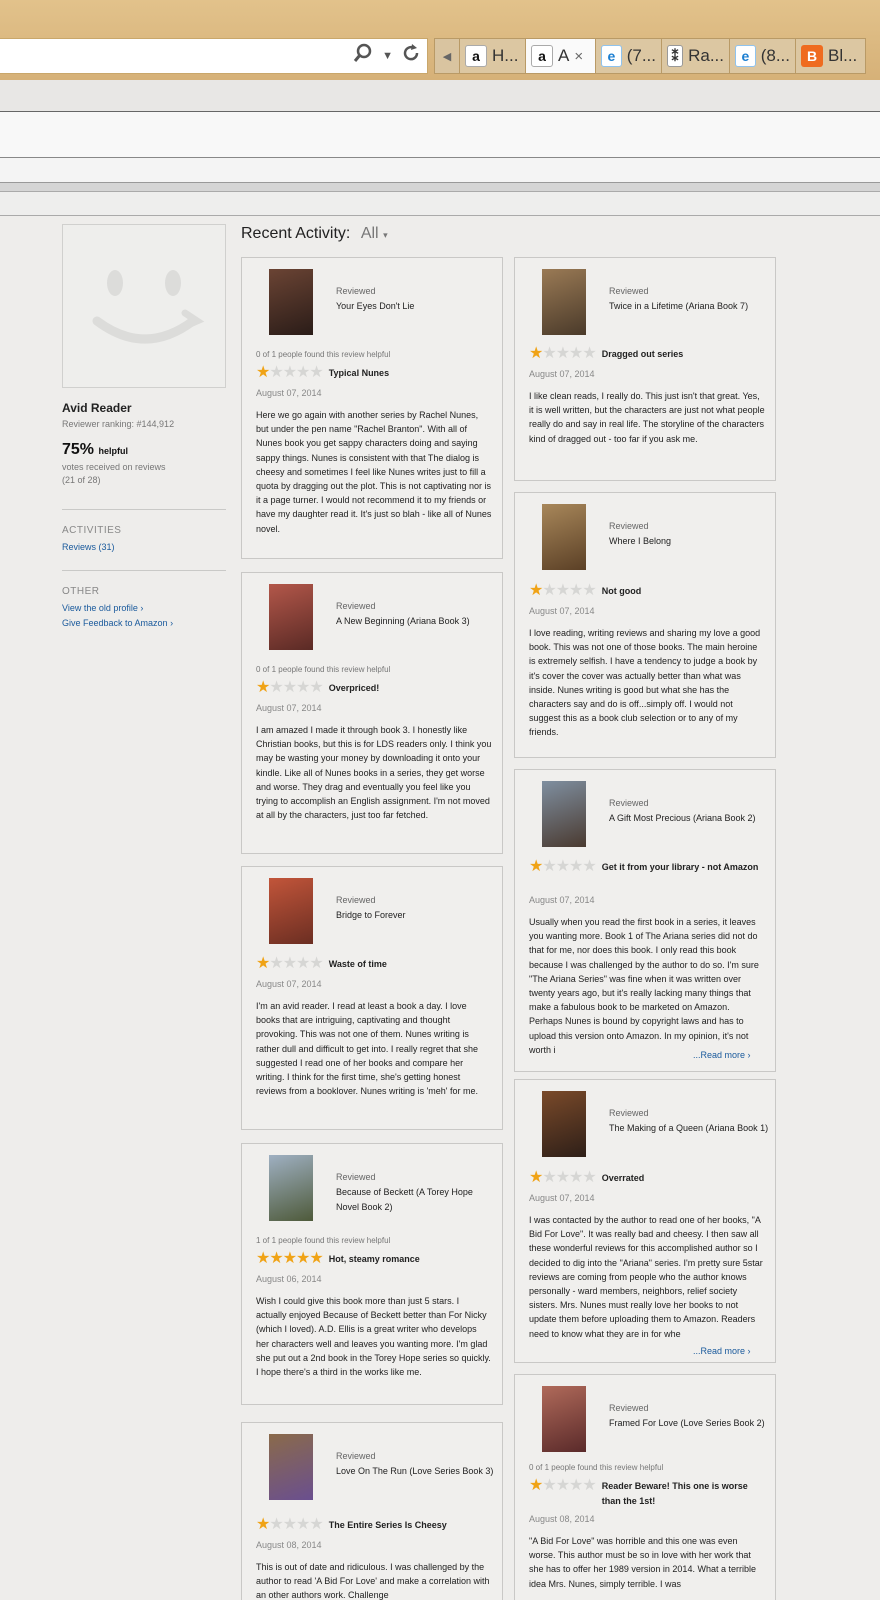  What do you see at coordinates (611, 56) in the screenshot?
I see `ie-icon: e` at bounding box center [611, 56].